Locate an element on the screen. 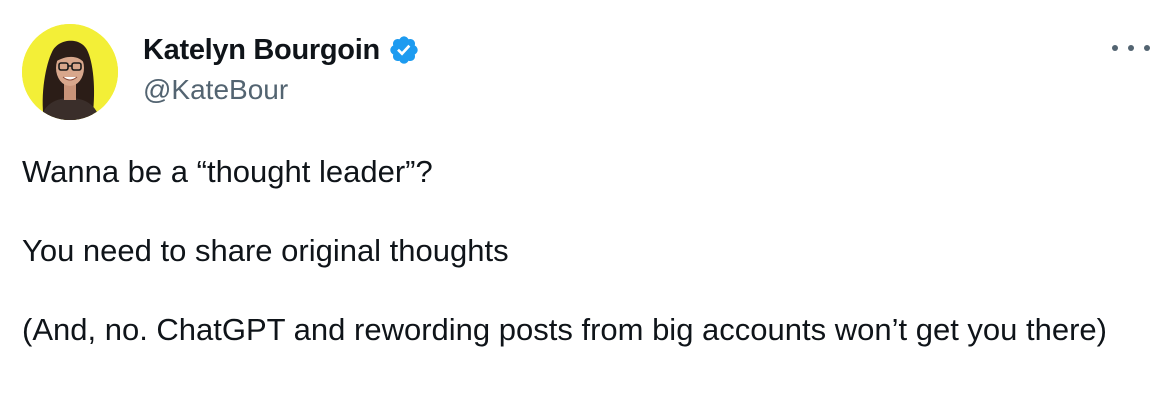 This screenshot has width=1172, height=410. author-name-row: Katelyn Bourgoin is located at coordinates (281, 50).